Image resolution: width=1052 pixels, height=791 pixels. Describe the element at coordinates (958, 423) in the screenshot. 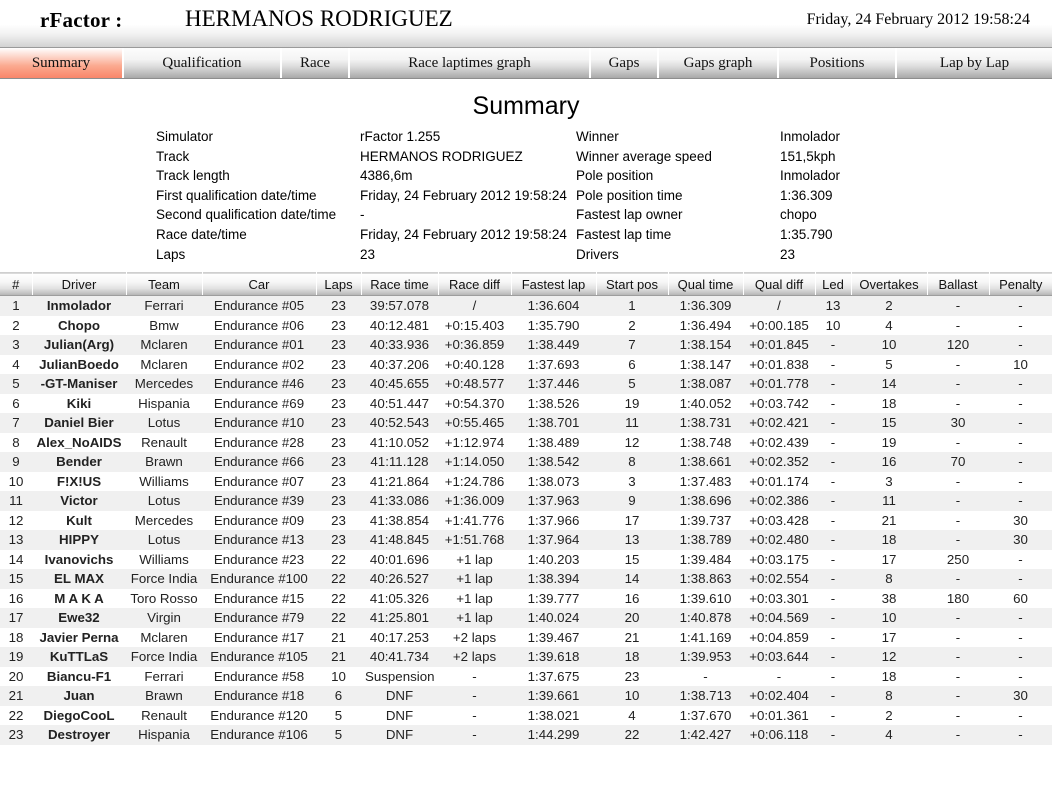

I see `cell-ballast: 30` at that location.